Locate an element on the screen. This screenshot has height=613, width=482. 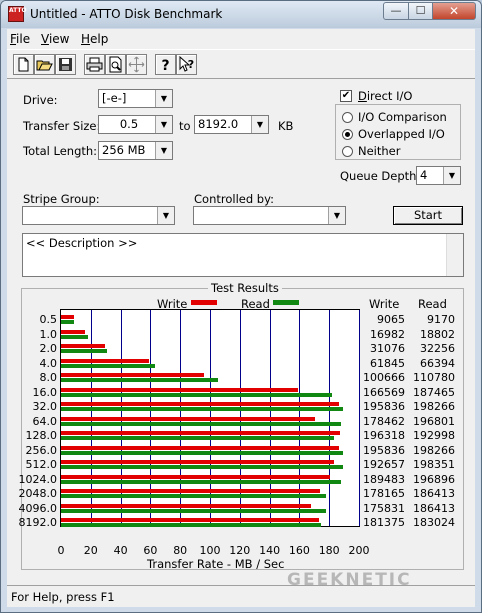
x-tick-label: 60 is located at coordinates (150, 550).